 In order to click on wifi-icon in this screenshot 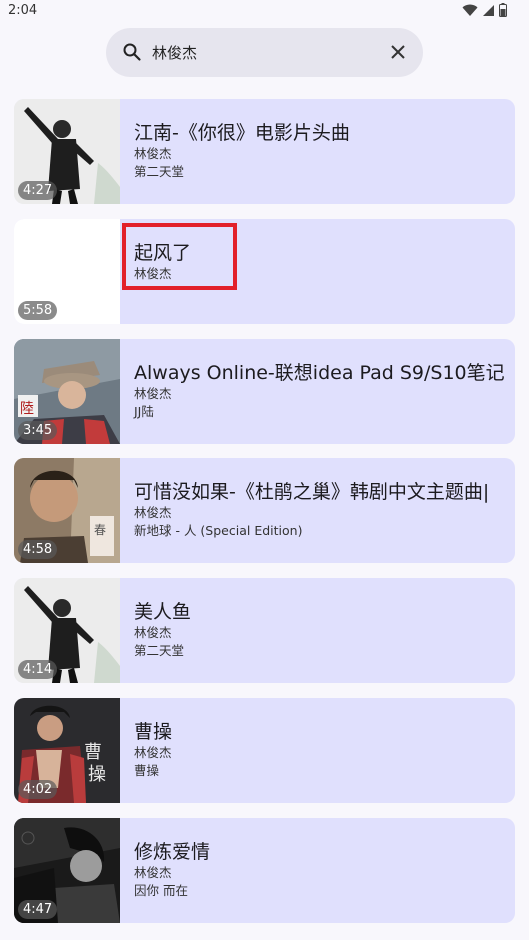, I will do `click(470, 10)`.